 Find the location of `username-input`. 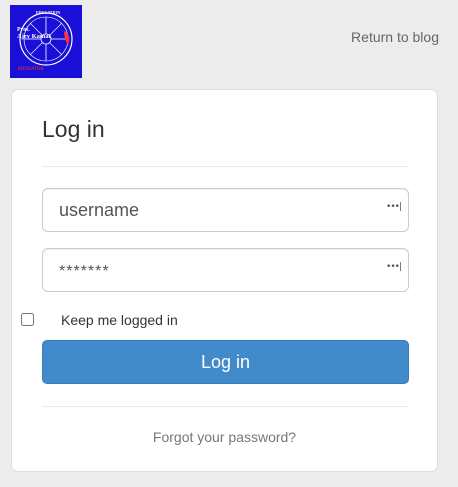

username-input is located at coordinates (225, 210).